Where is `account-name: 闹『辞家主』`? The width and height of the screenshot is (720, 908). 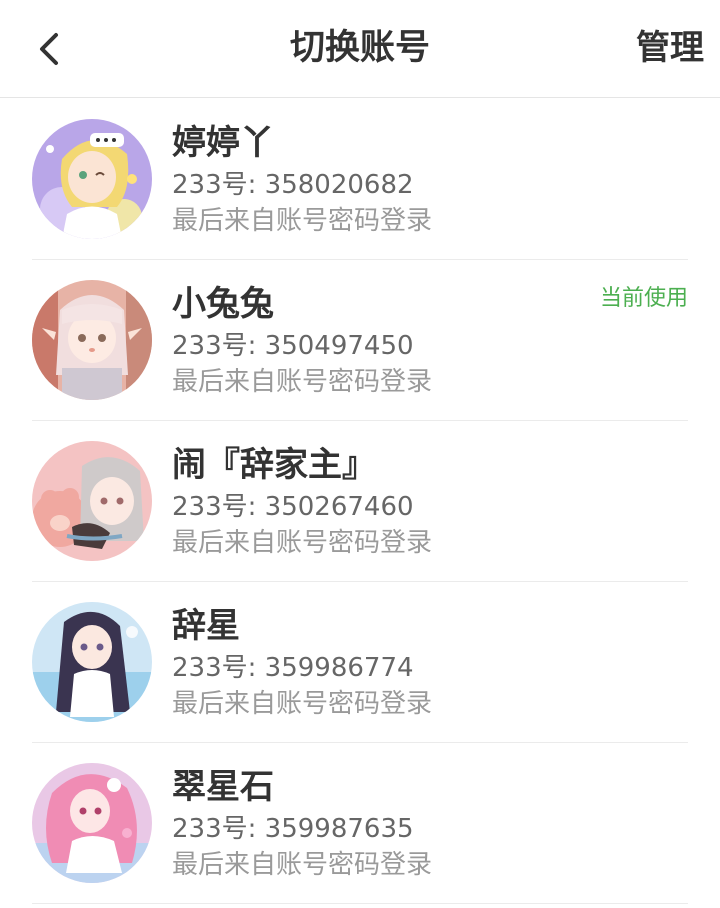
account-name: 闹『辞家主』 is located at coordinates (274, 465).